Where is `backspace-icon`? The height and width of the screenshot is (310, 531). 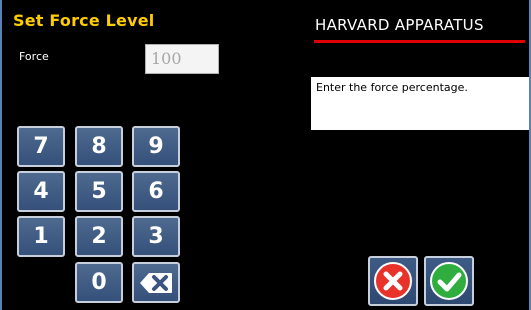
backspace-icon is located at coordinates (156, 282).